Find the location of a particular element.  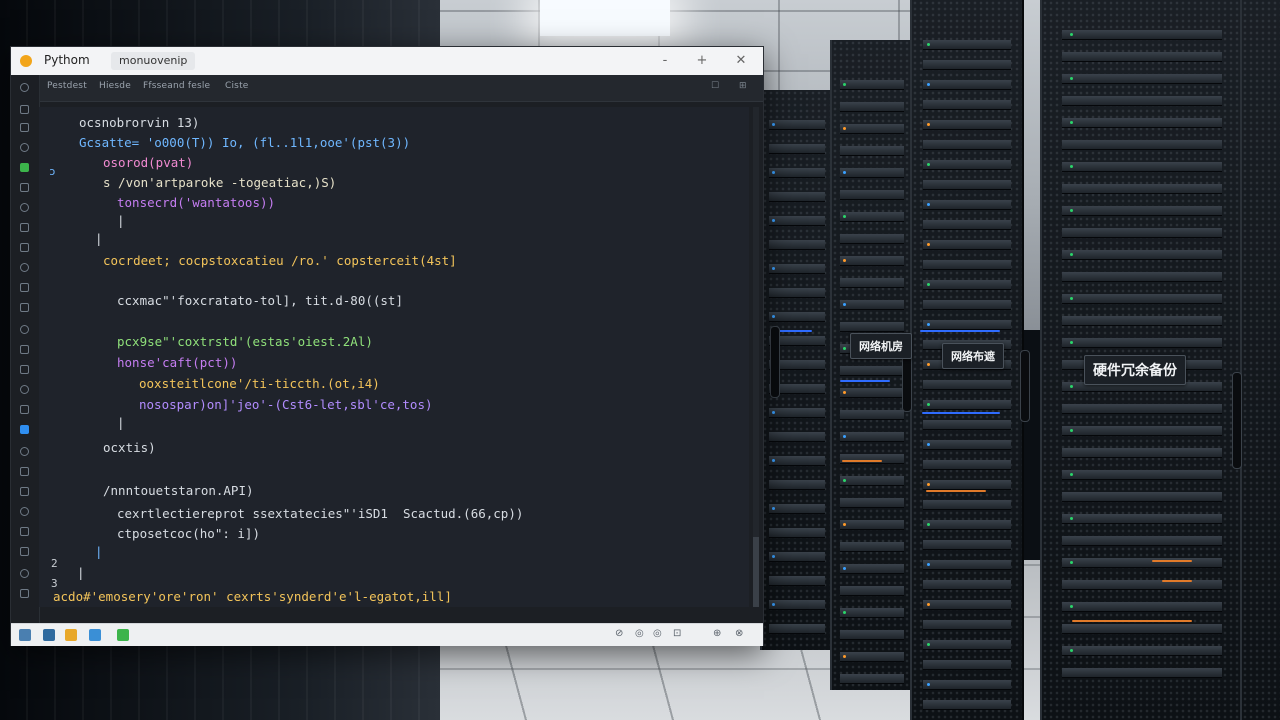

save-icon is located at coordinates (25, 635).